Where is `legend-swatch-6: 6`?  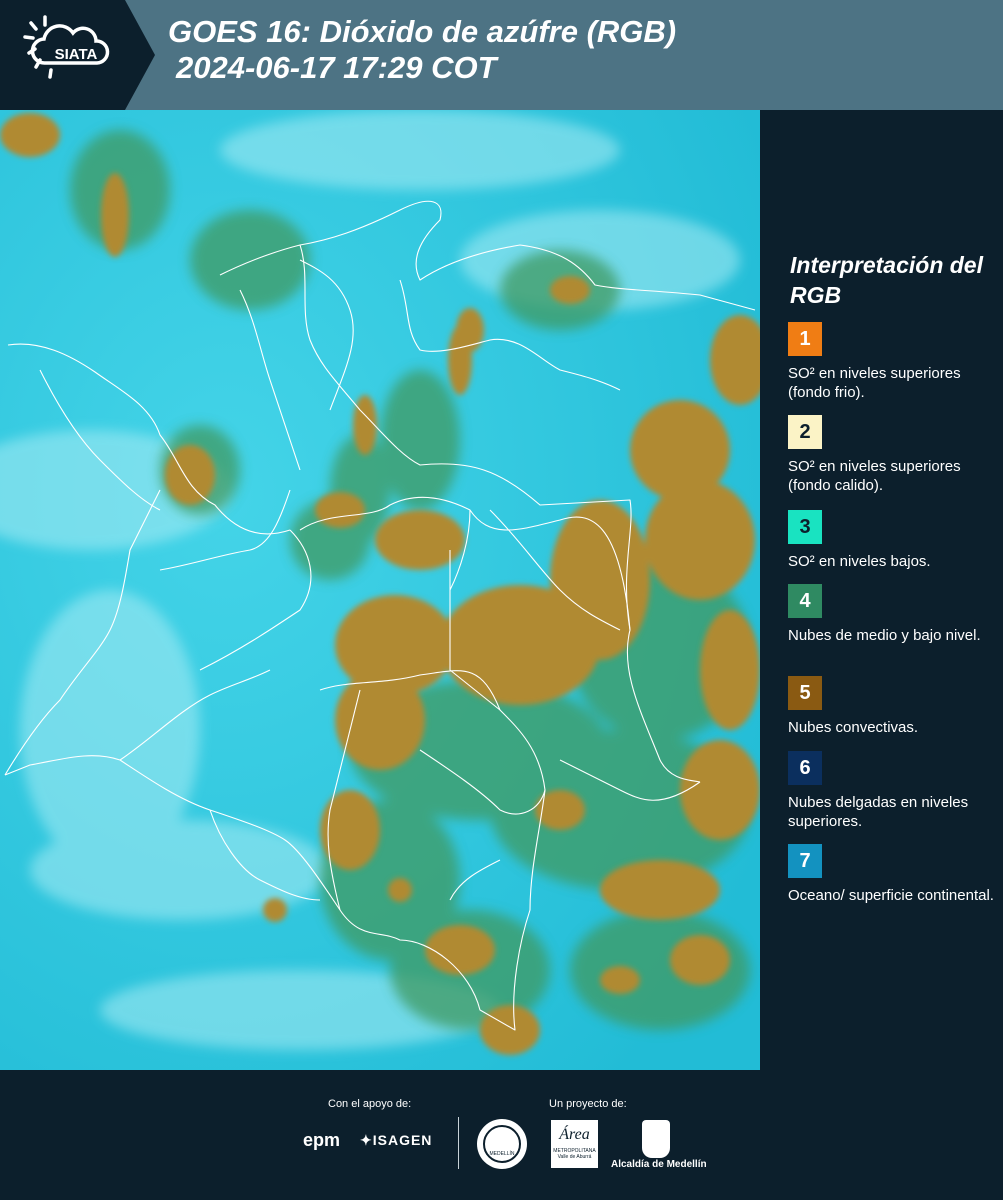 legend-swatch-6: 6 is located at coordinates (805, 768).